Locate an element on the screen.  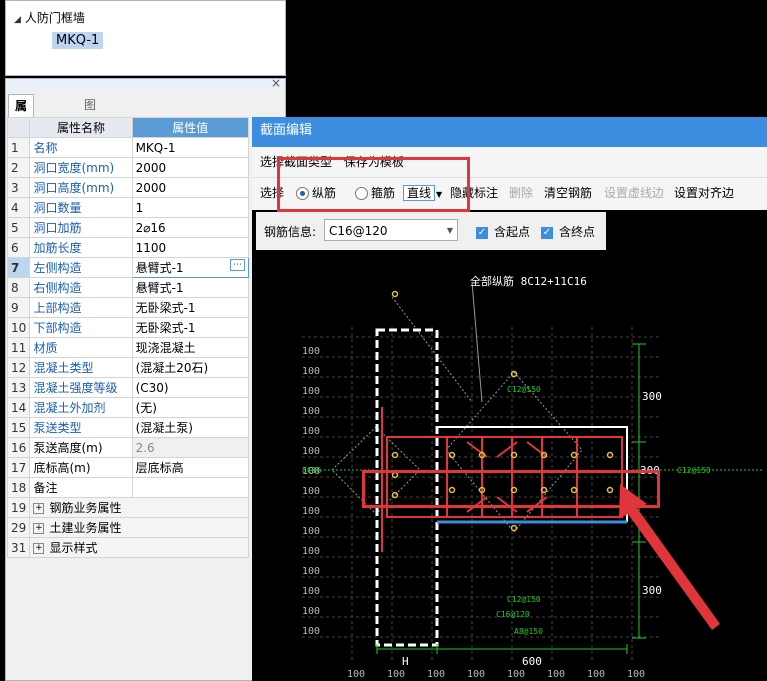
table-row: 8 右侧构造 悬臂式-1 is located at coordinates (128, 287).